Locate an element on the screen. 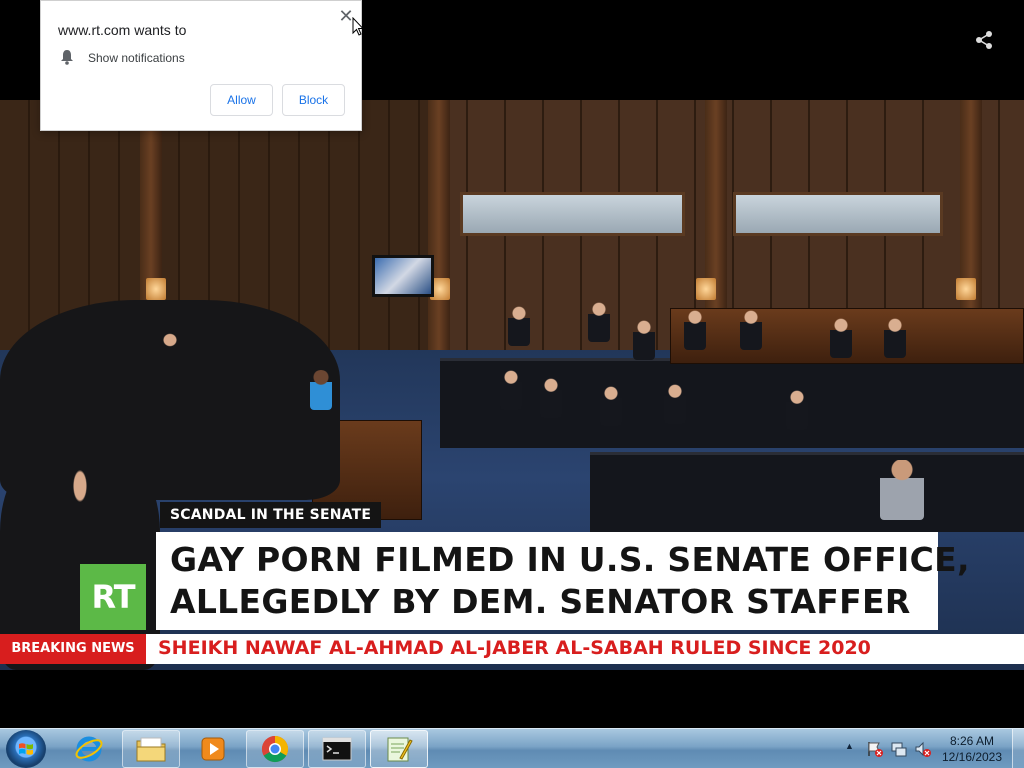 The image size is (1024, 768). prompt-origin: www.rt.com wants to is located at coordinates (122, 30).